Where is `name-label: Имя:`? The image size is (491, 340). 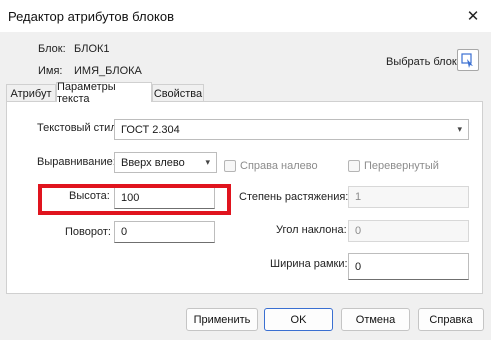
name-label: Имя: is located at coordinates (50, 71).